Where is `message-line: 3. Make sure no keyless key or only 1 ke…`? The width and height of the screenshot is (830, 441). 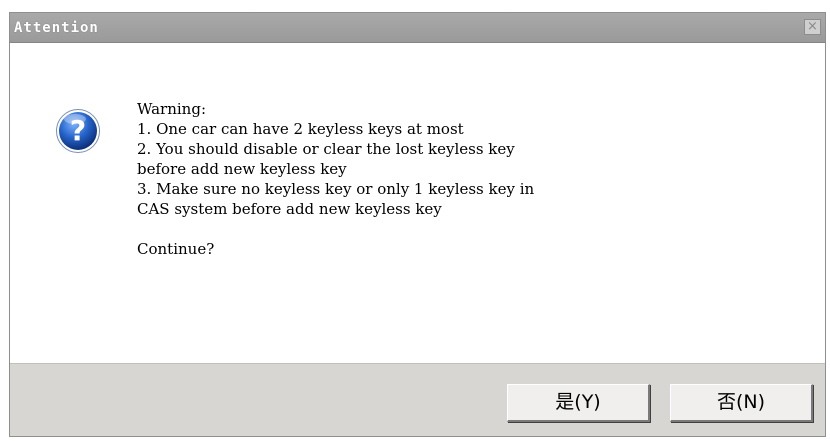 message-line: 3. Make sure no keyless key or only 1 ke… is located at coordinates (336, 189).